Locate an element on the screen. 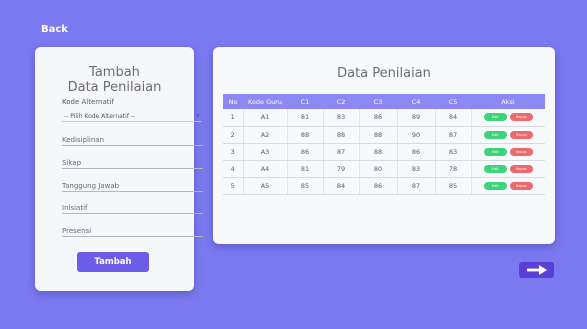 The image size is (587, 329). kode-alternatif-select: -- Pilih Kode Alternatif -- ▾ is located at coordinates (131, 116).